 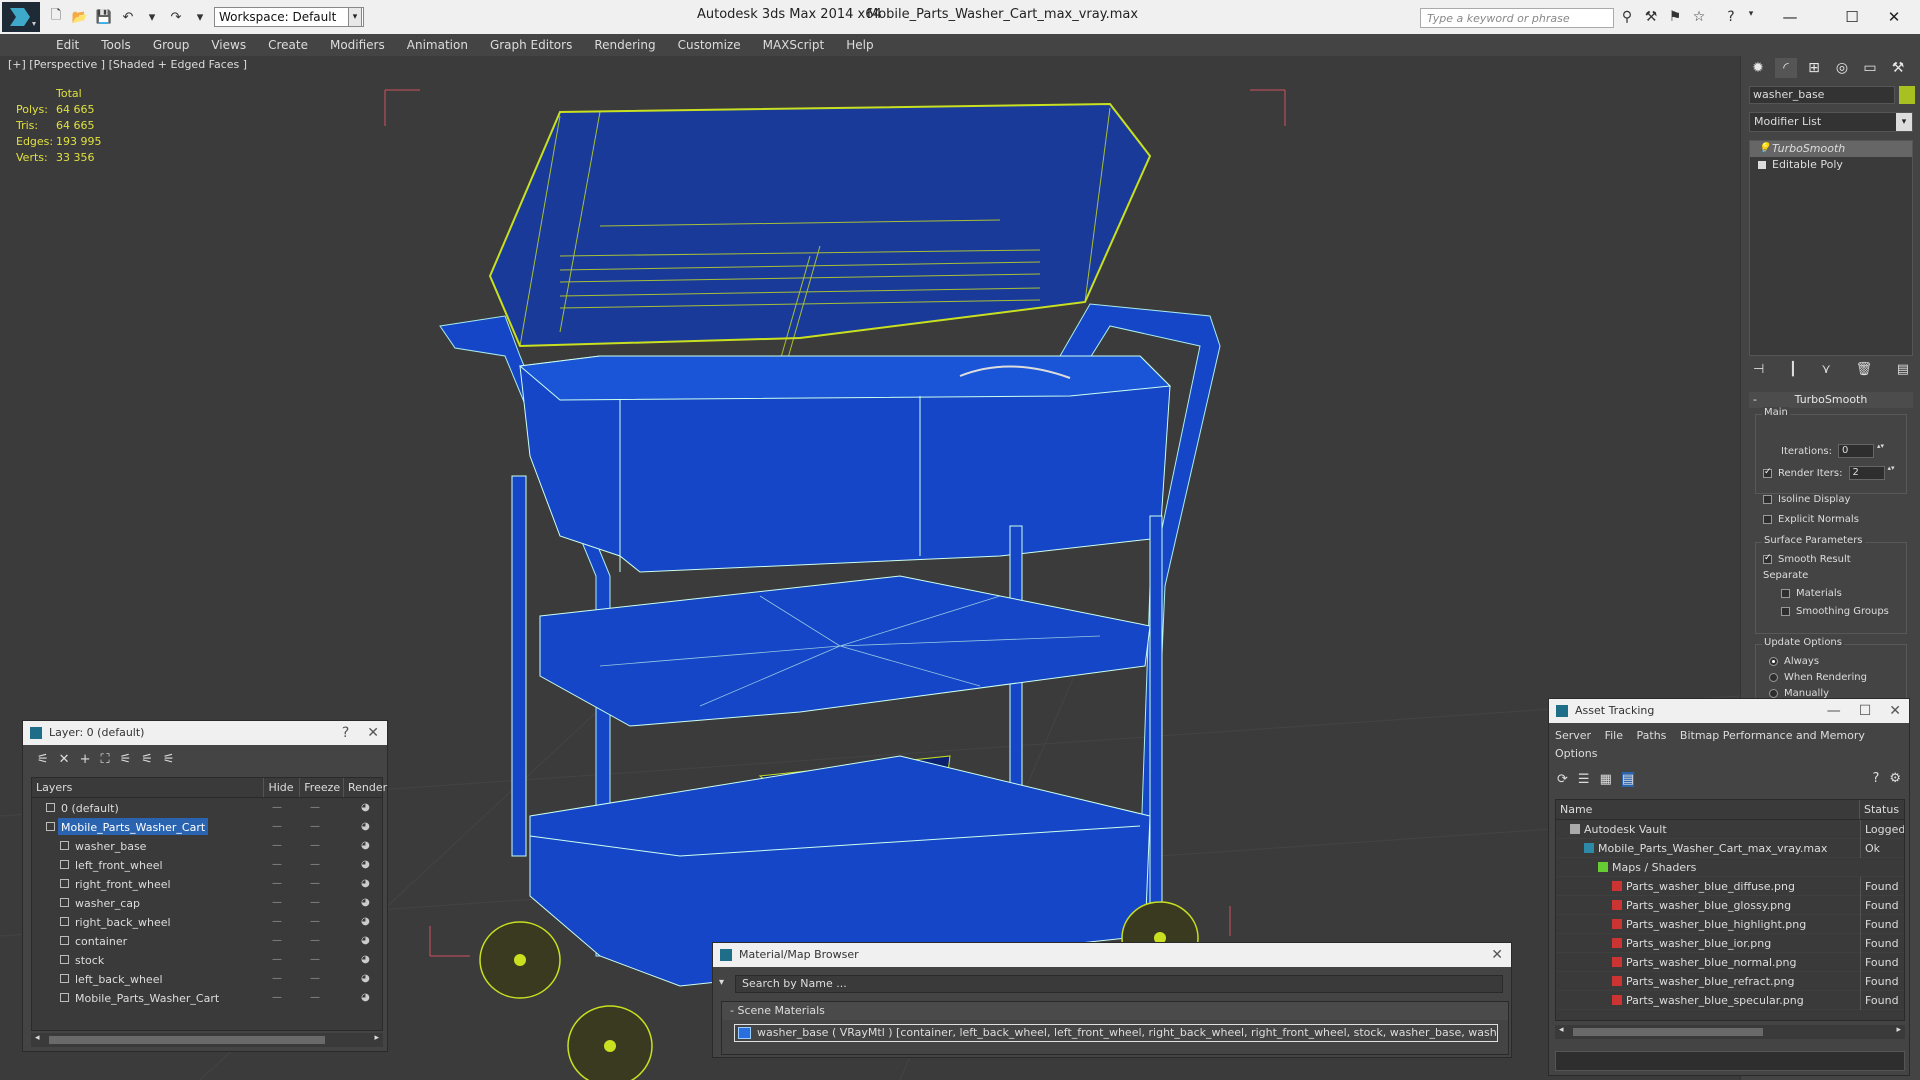 What do you see at coordinates (85, 759) in the screenshot?
I see `add-to-layer-icon: +` at bounding box center [85, 759].